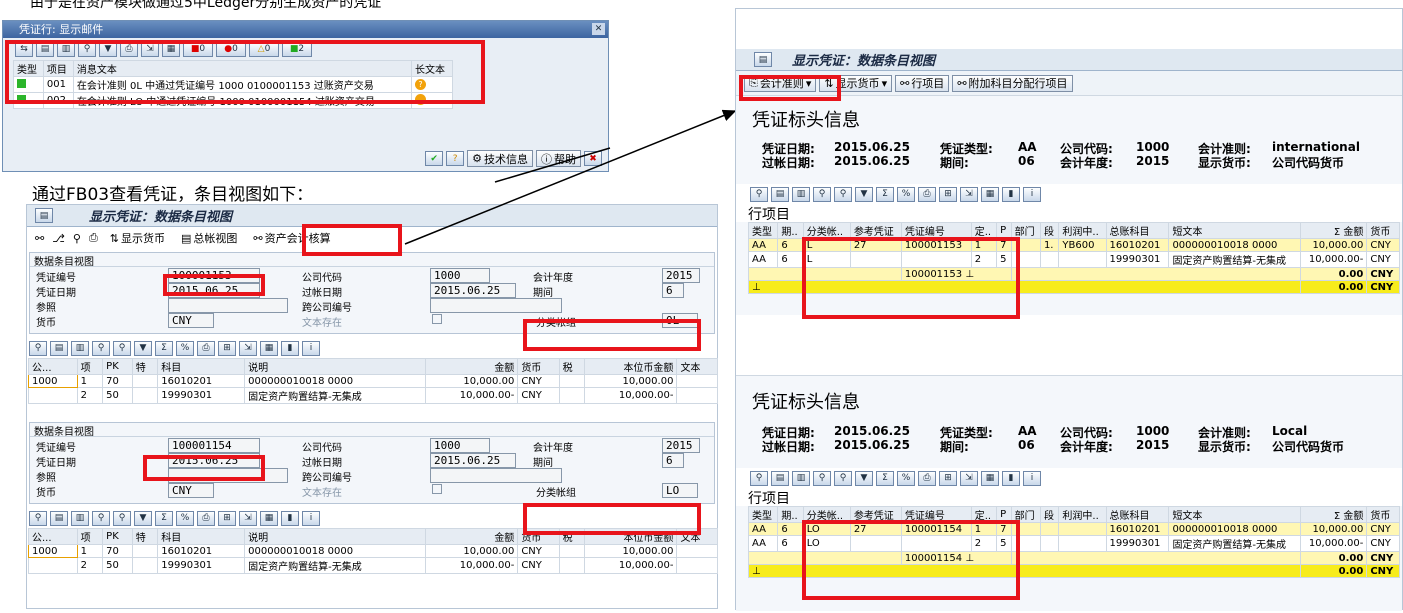 The width and height of the screenshot is (1403, 613). I want to click on right-titlebar: ▤ 显示凭证：数据条目视图, so click(1069, 60).